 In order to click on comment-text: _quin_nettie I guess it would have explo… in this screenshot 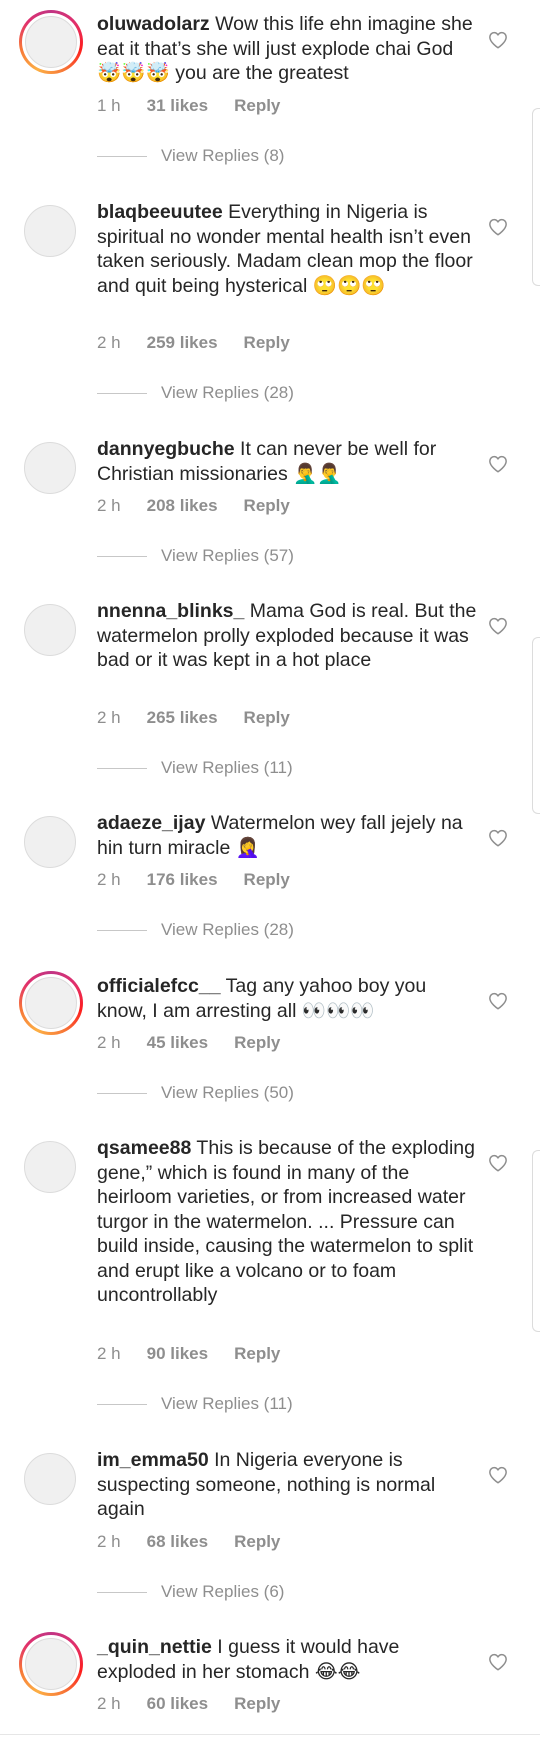, I will do `click(287, 1659)`.